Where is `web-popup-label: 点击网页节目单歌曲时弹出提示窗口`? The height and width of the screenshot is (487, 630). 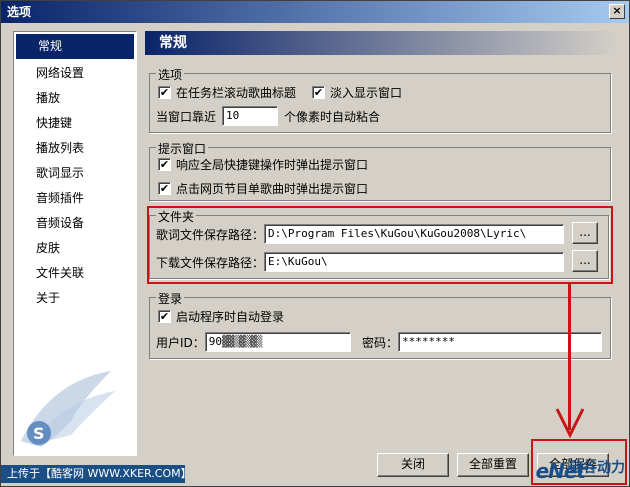 web-popup-label: 点击网页节目单歌曲时弹出提示窗口 is located at coordinates (272, 189).